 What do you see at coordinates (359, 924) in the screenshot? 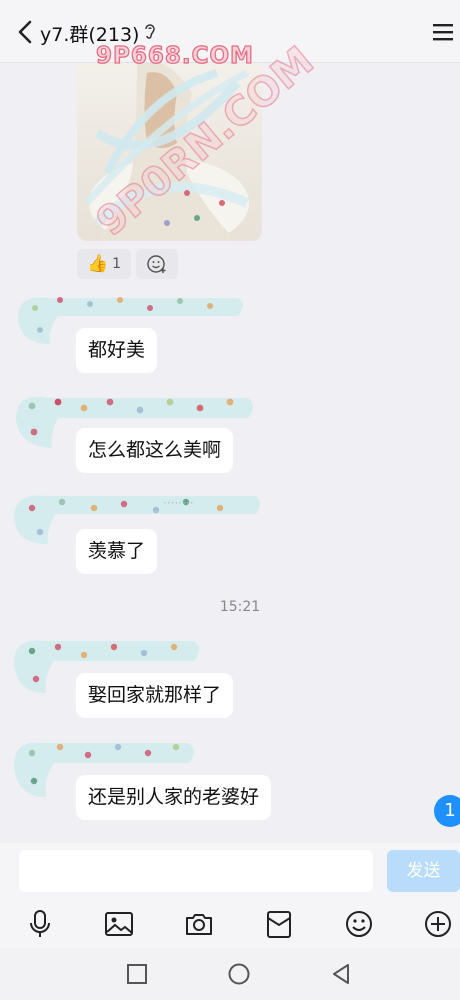
I see `emoji-icon` at bounding box center [359, 924].